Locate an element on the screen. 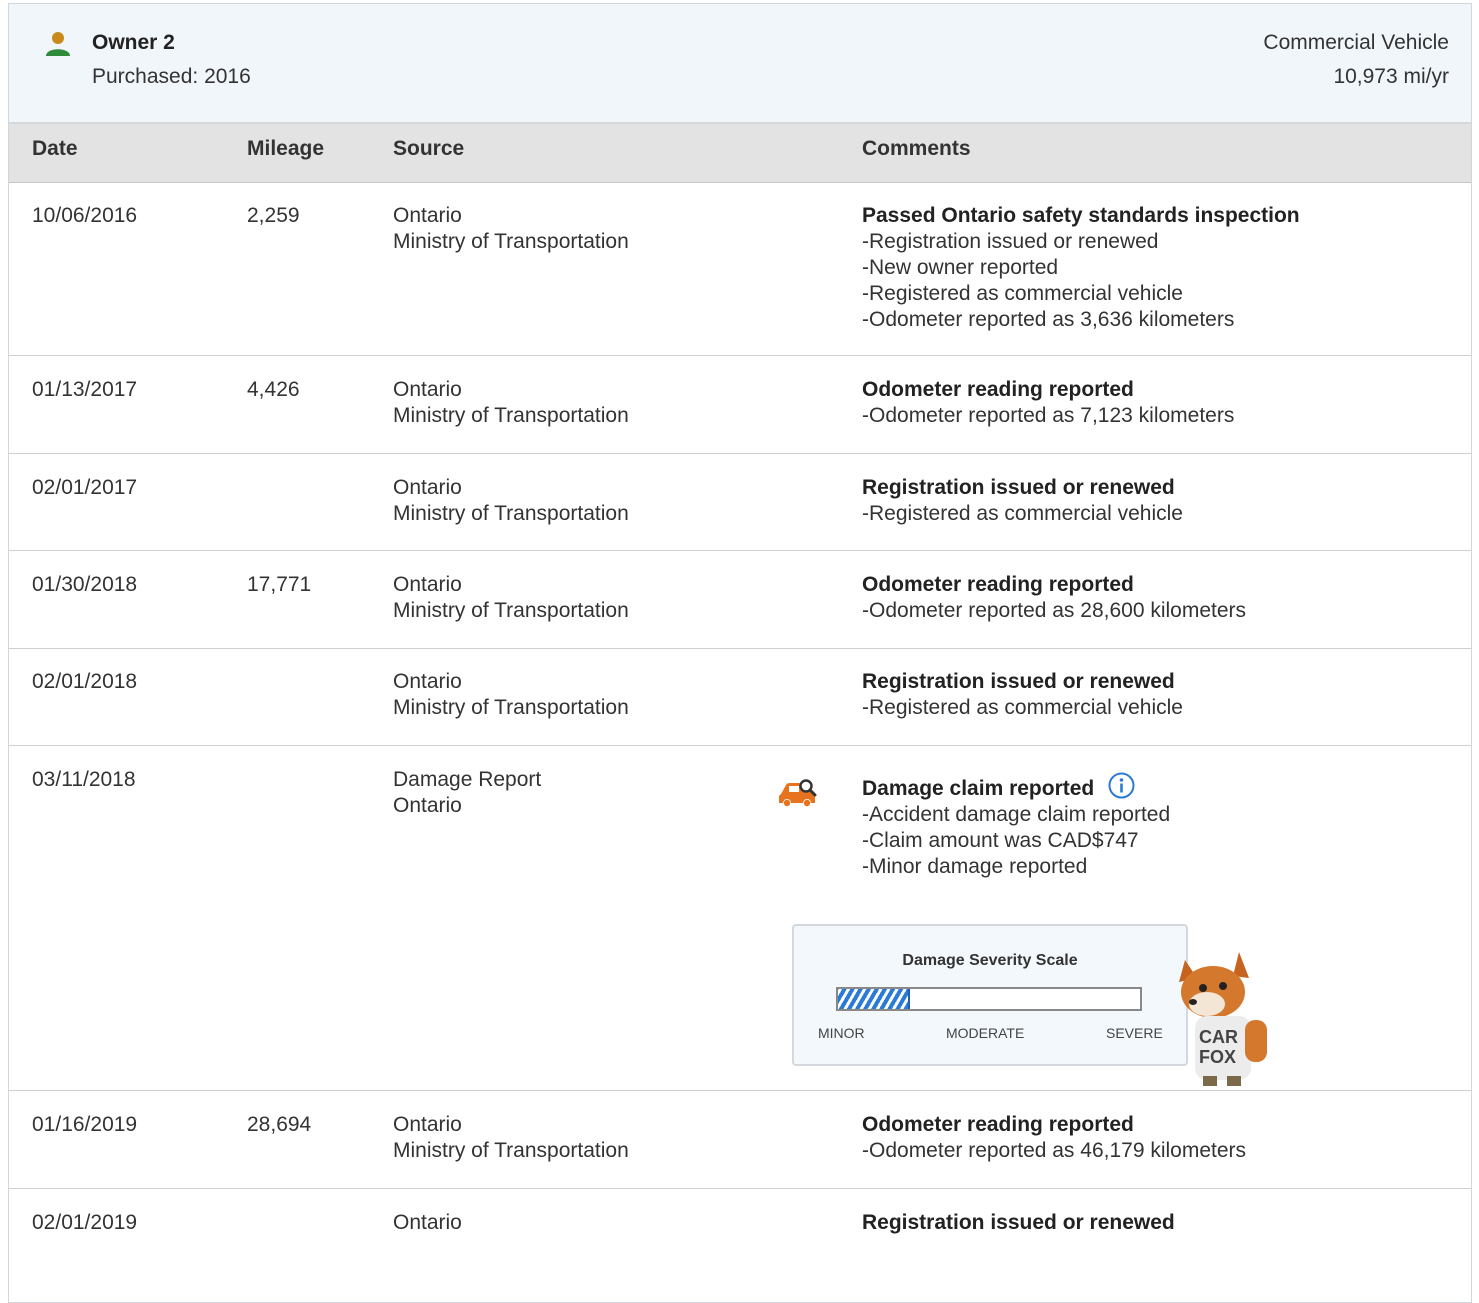 This screenshot has width=1479, height=1303. comment-detail: Odometer reported as 28,600 kilometers is located at coordinates (1054, 611).